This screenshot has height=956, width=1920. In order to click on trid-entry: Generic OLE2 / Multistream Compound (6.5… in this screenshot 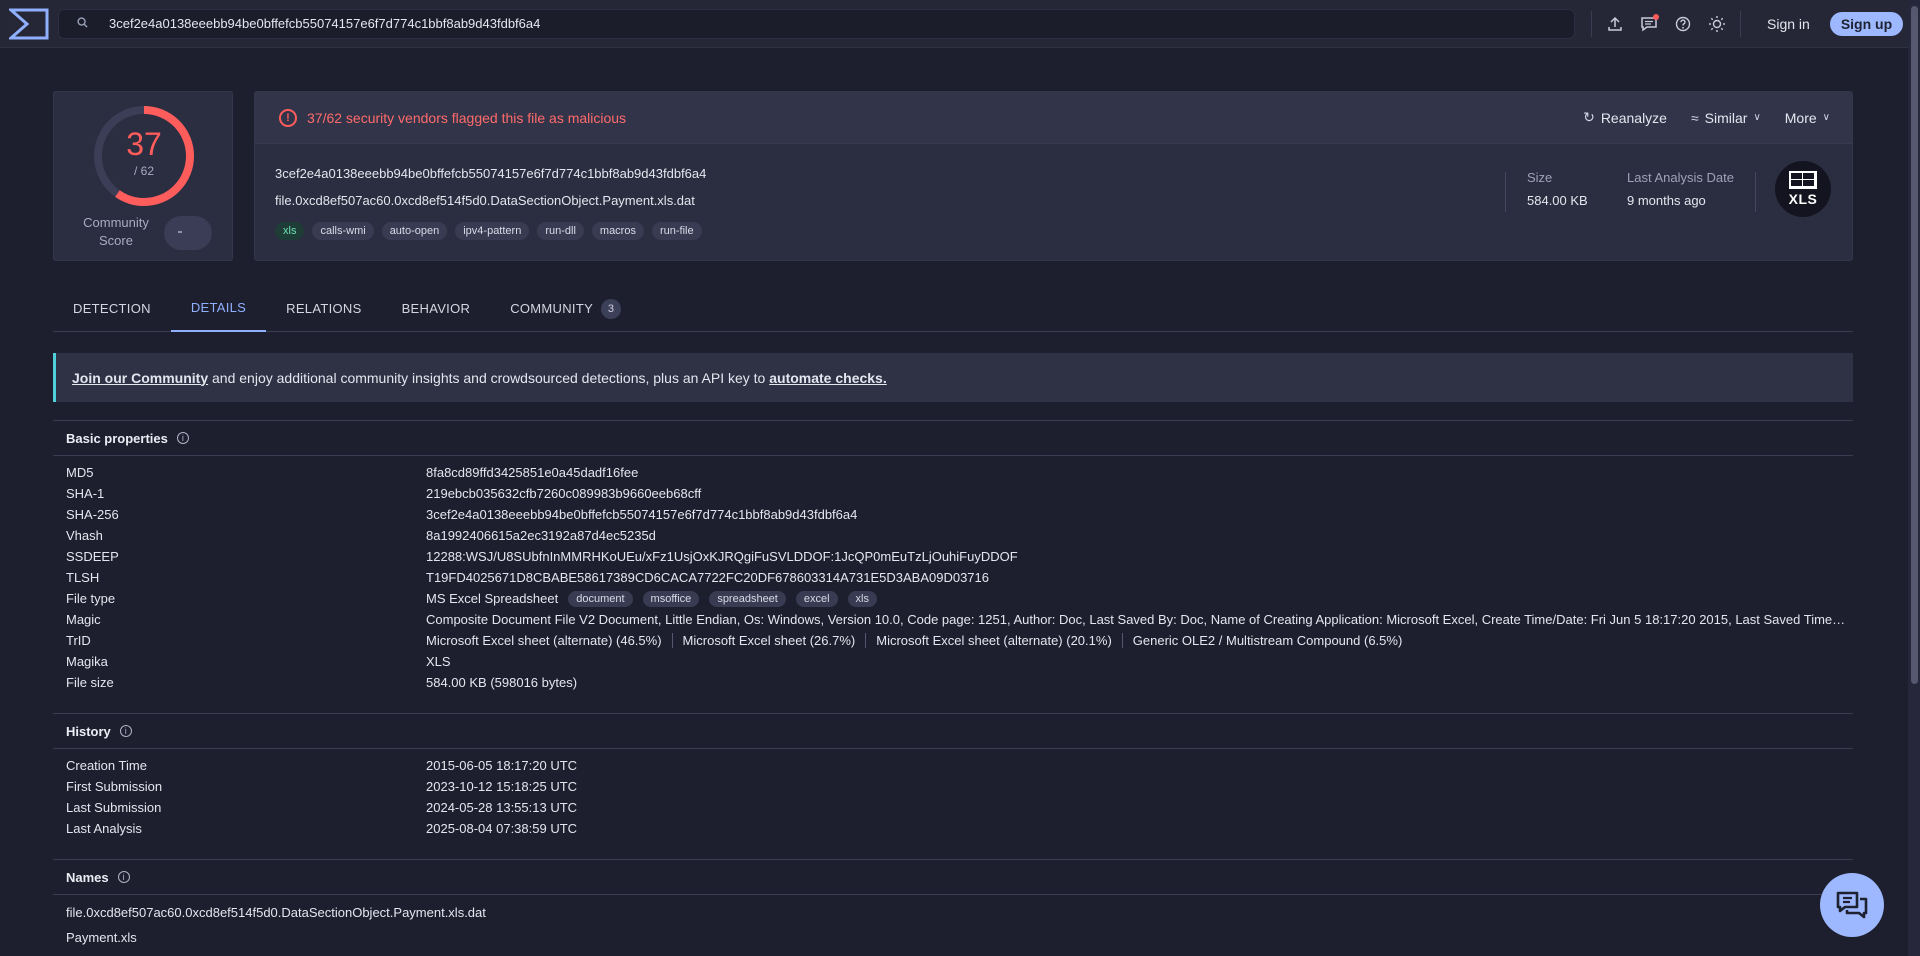, I will do `click(1267, 640)`.